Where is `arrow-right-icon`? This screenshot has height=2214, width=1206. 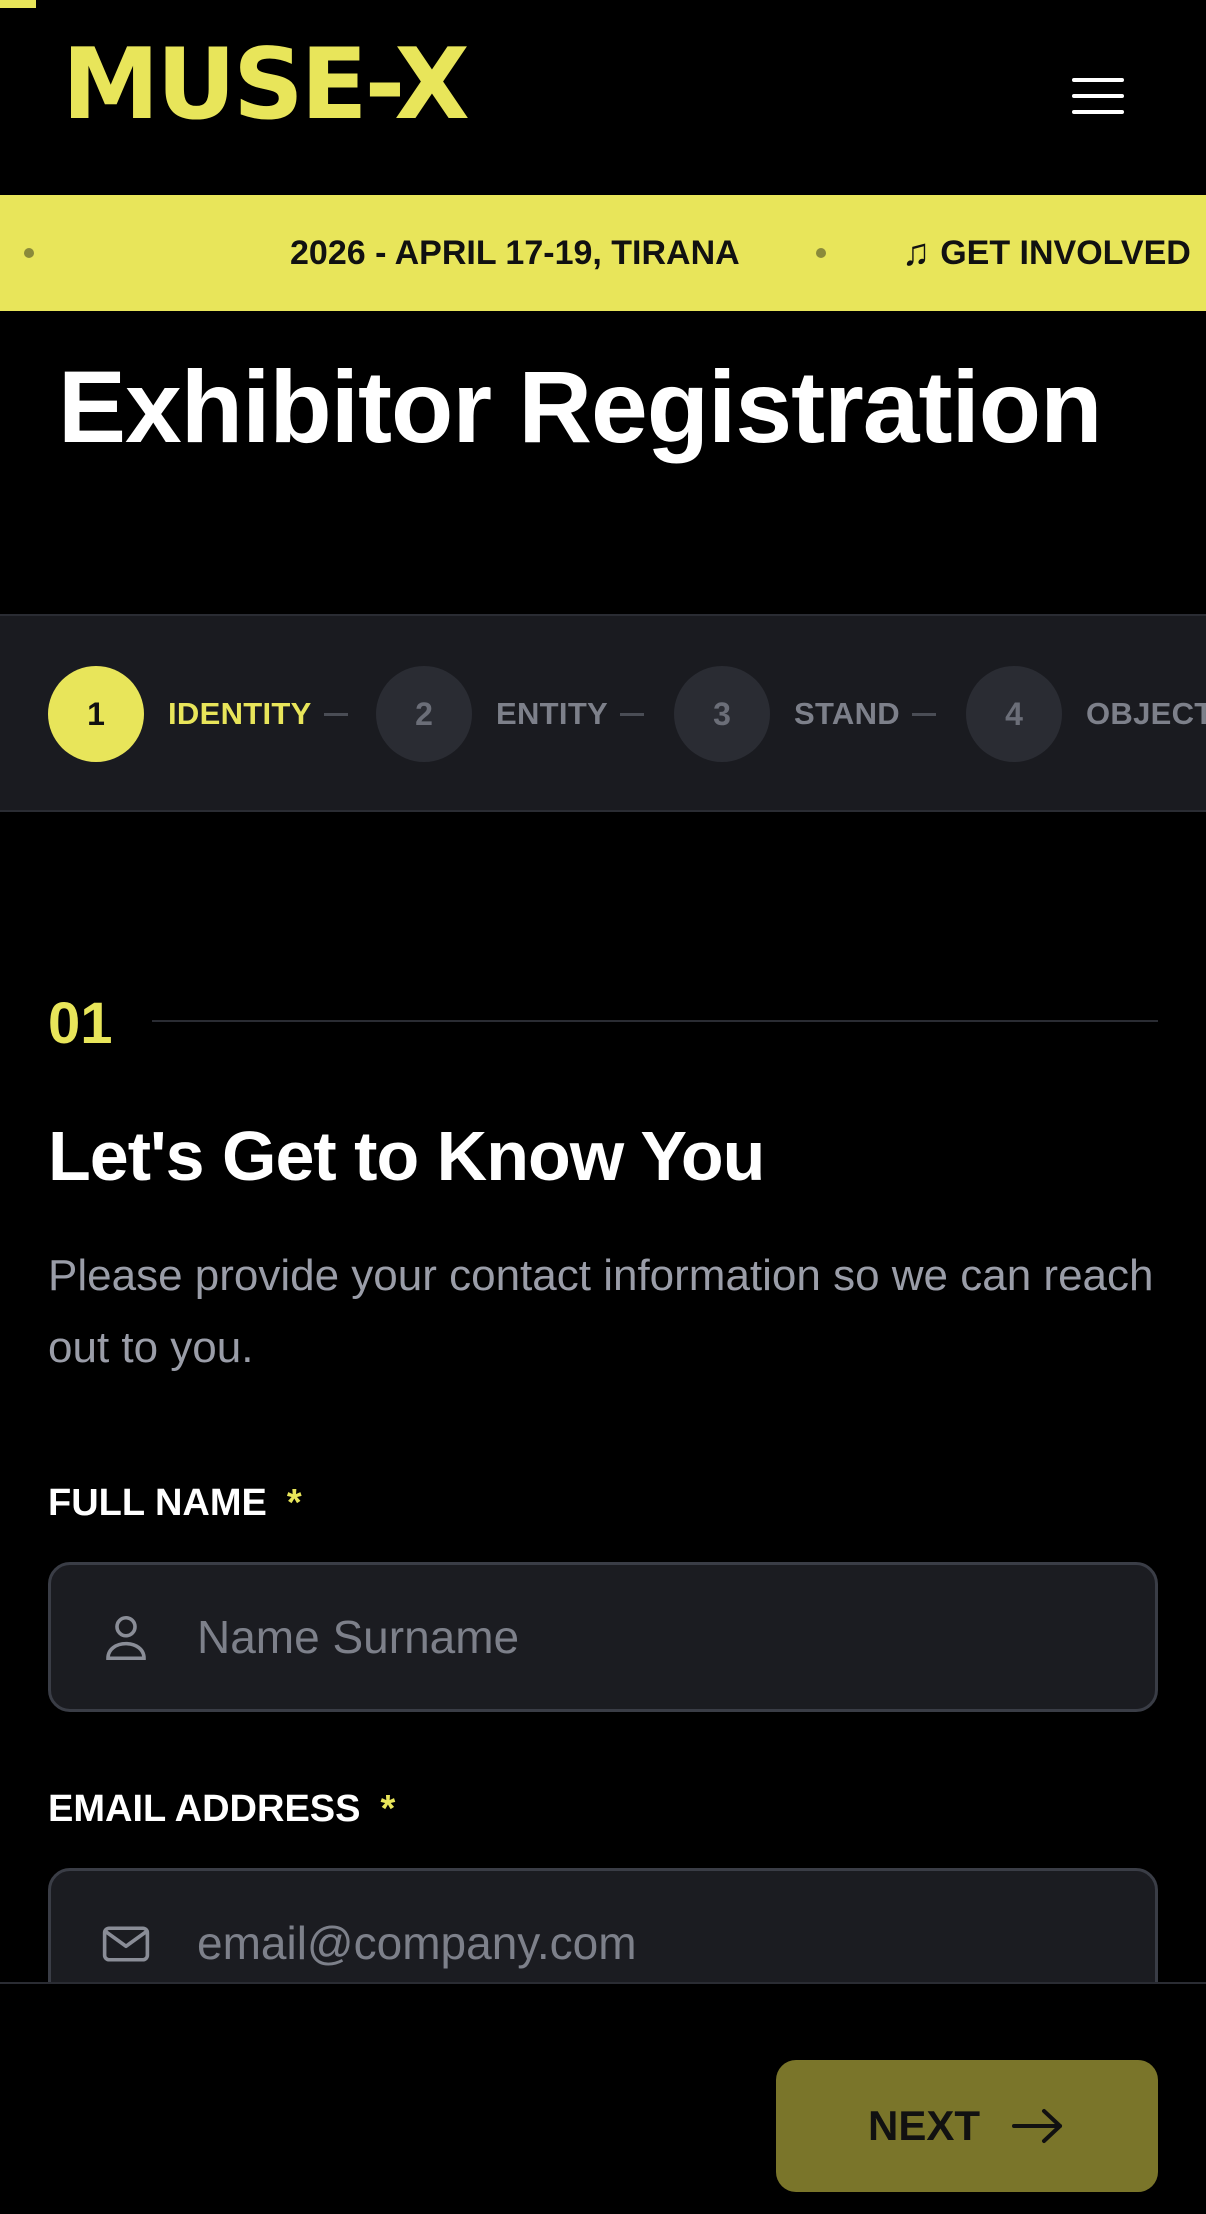
arrow-right-icon is located at coordinates (1037, 2126).